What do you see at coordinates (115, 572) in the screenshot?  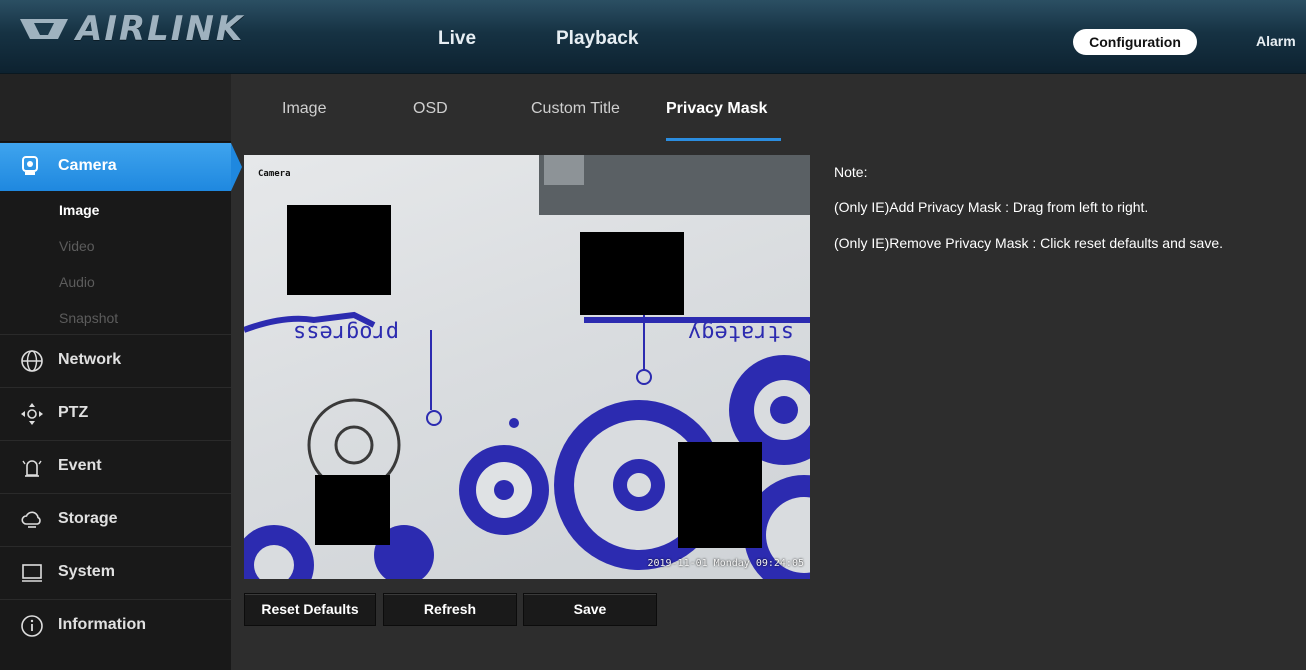 I see `sidebar-item-system: System` at bounding box center [115, 572].